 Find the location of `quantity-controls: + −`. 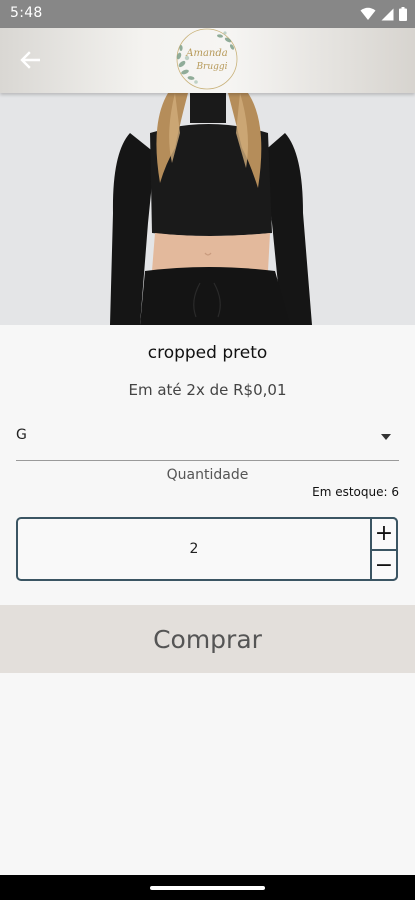

quantity-controls: + − is located at coordinates (384, 549).